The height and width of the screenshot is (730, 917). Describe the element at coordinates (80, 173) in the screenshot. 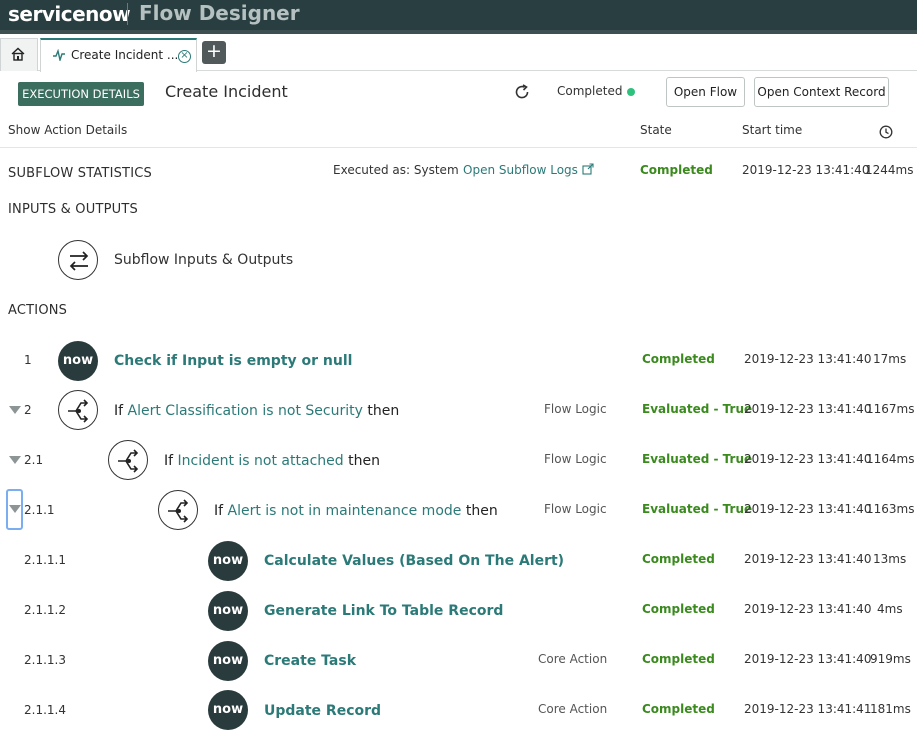

I see `subflow-statistics-title: SUBFLOW STATISTICS` at that location.